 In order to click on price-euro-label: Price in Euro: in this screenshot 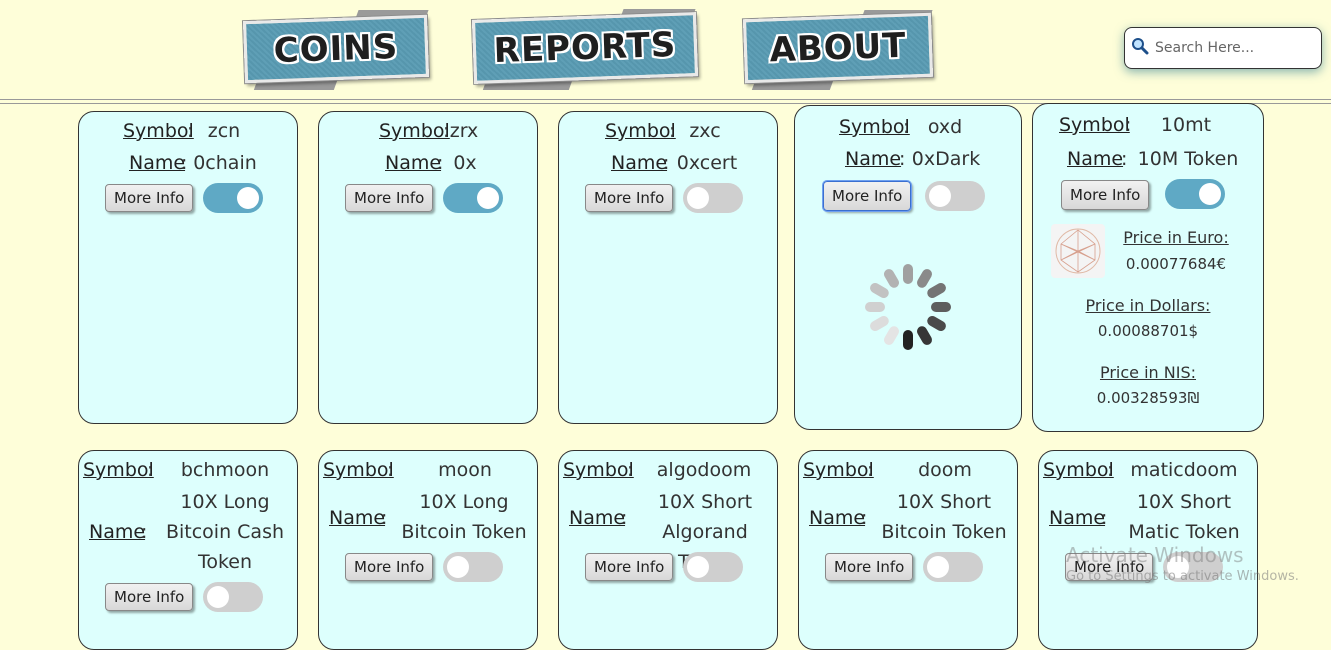, I will do `click(1176, 237)`.